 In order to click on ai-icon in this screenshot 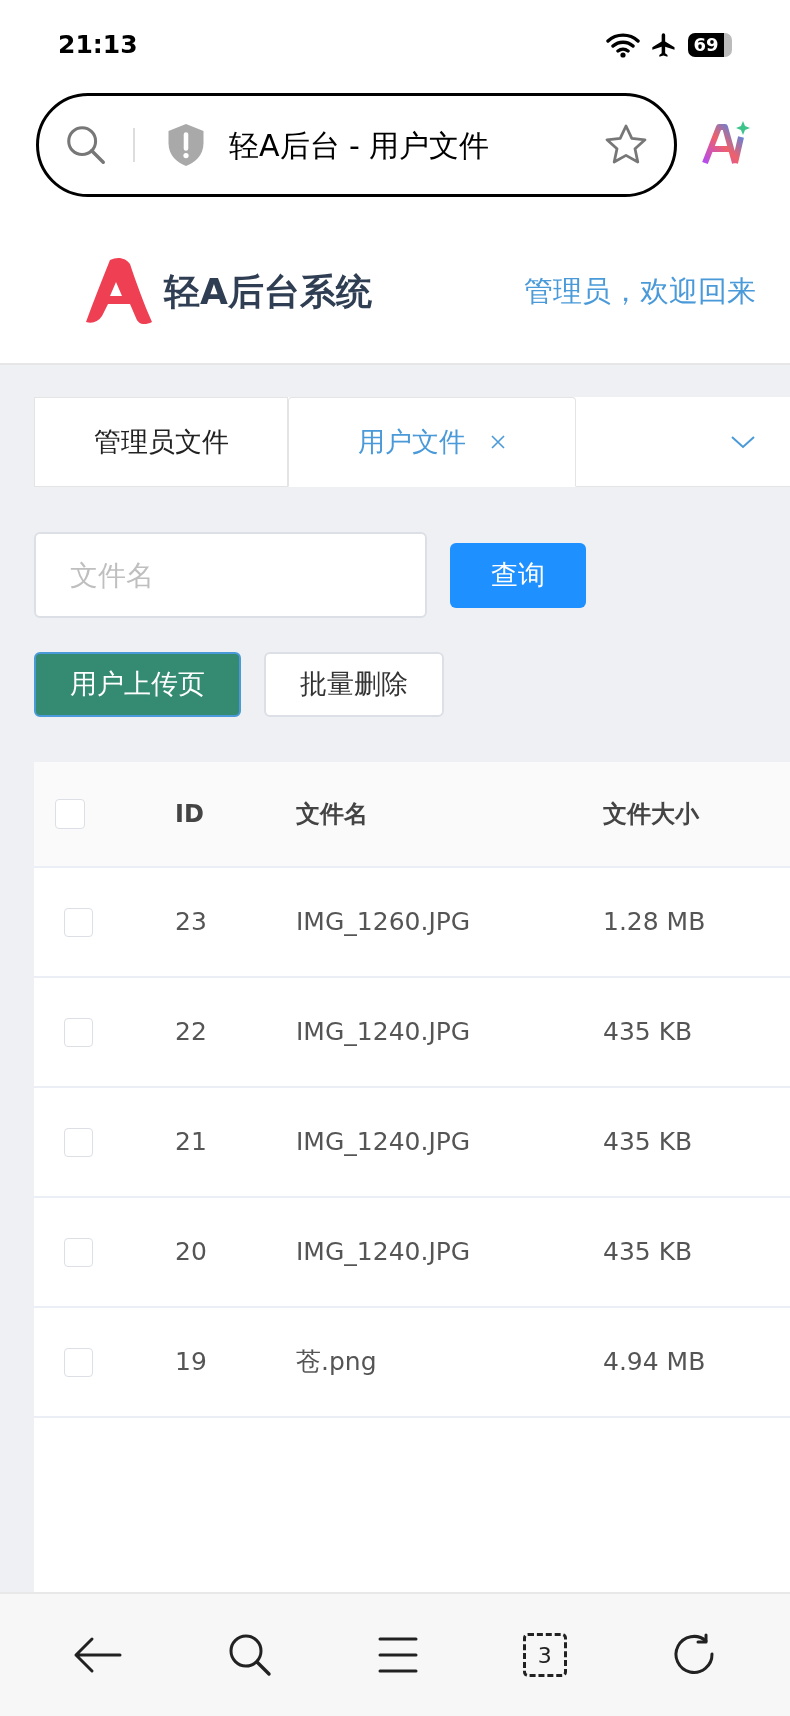, I will do `click(726, 143)`.